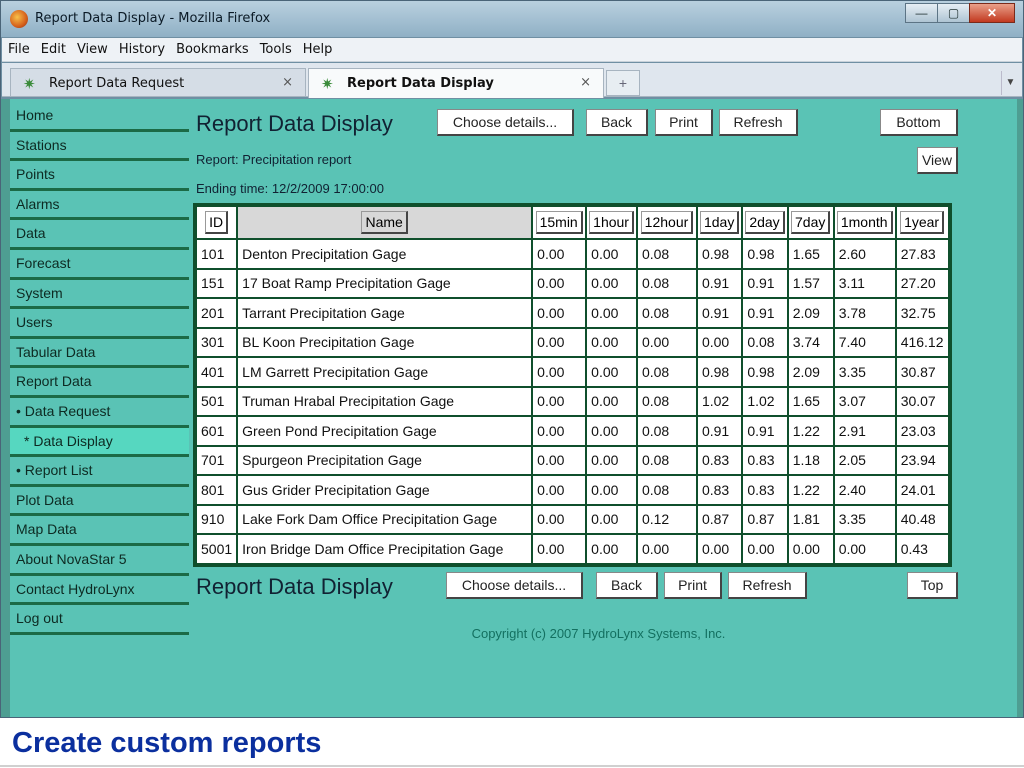 This screenshot has width=1024, height=768. I want to click on menu-file: File, so click(19, 49).